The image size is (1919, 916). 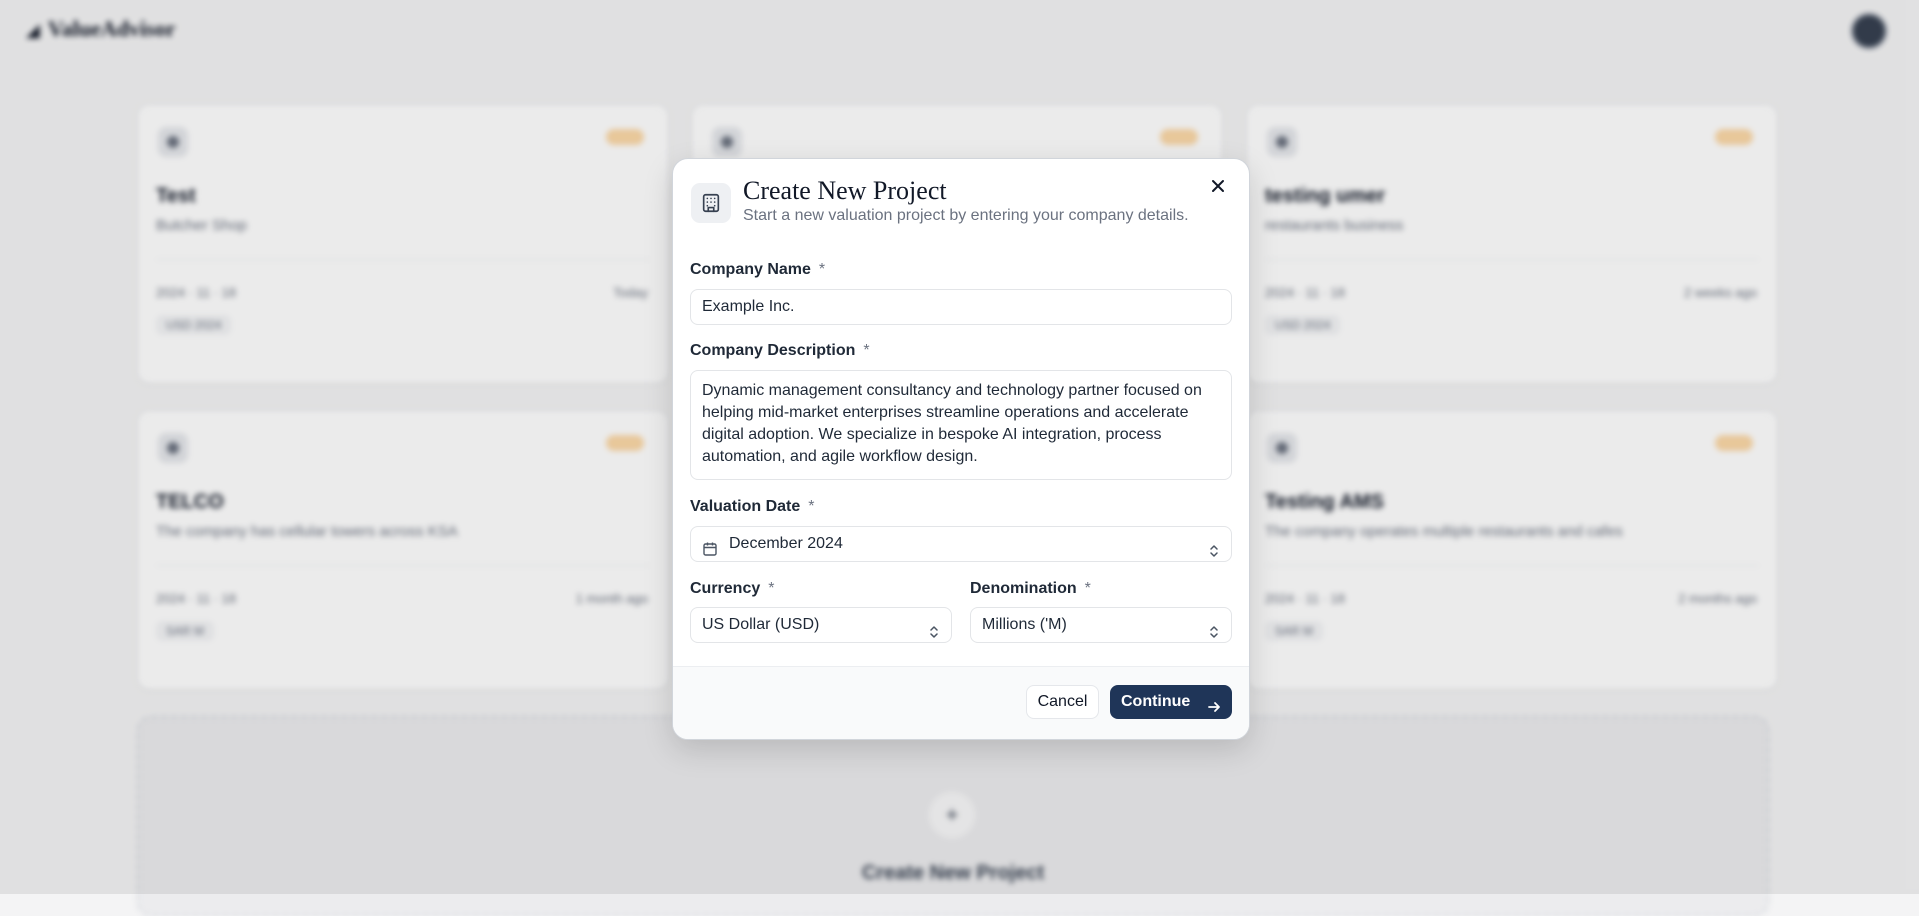 What do you see at coordinates (761, 624) in the screenshot?
I see `currency-value: US Dollar (USD)` at bounding box center [761, 624].